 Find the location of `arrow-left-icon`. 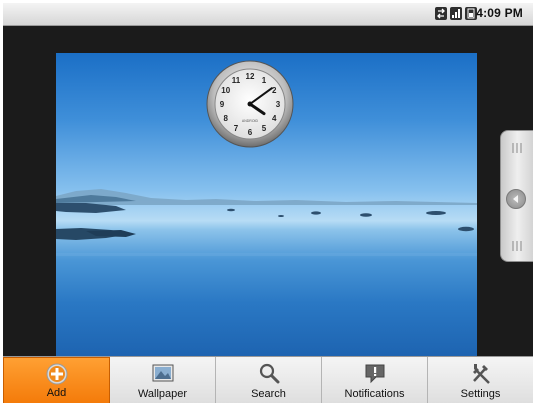

arrow-left-icon is located at coordinates (516, 199).